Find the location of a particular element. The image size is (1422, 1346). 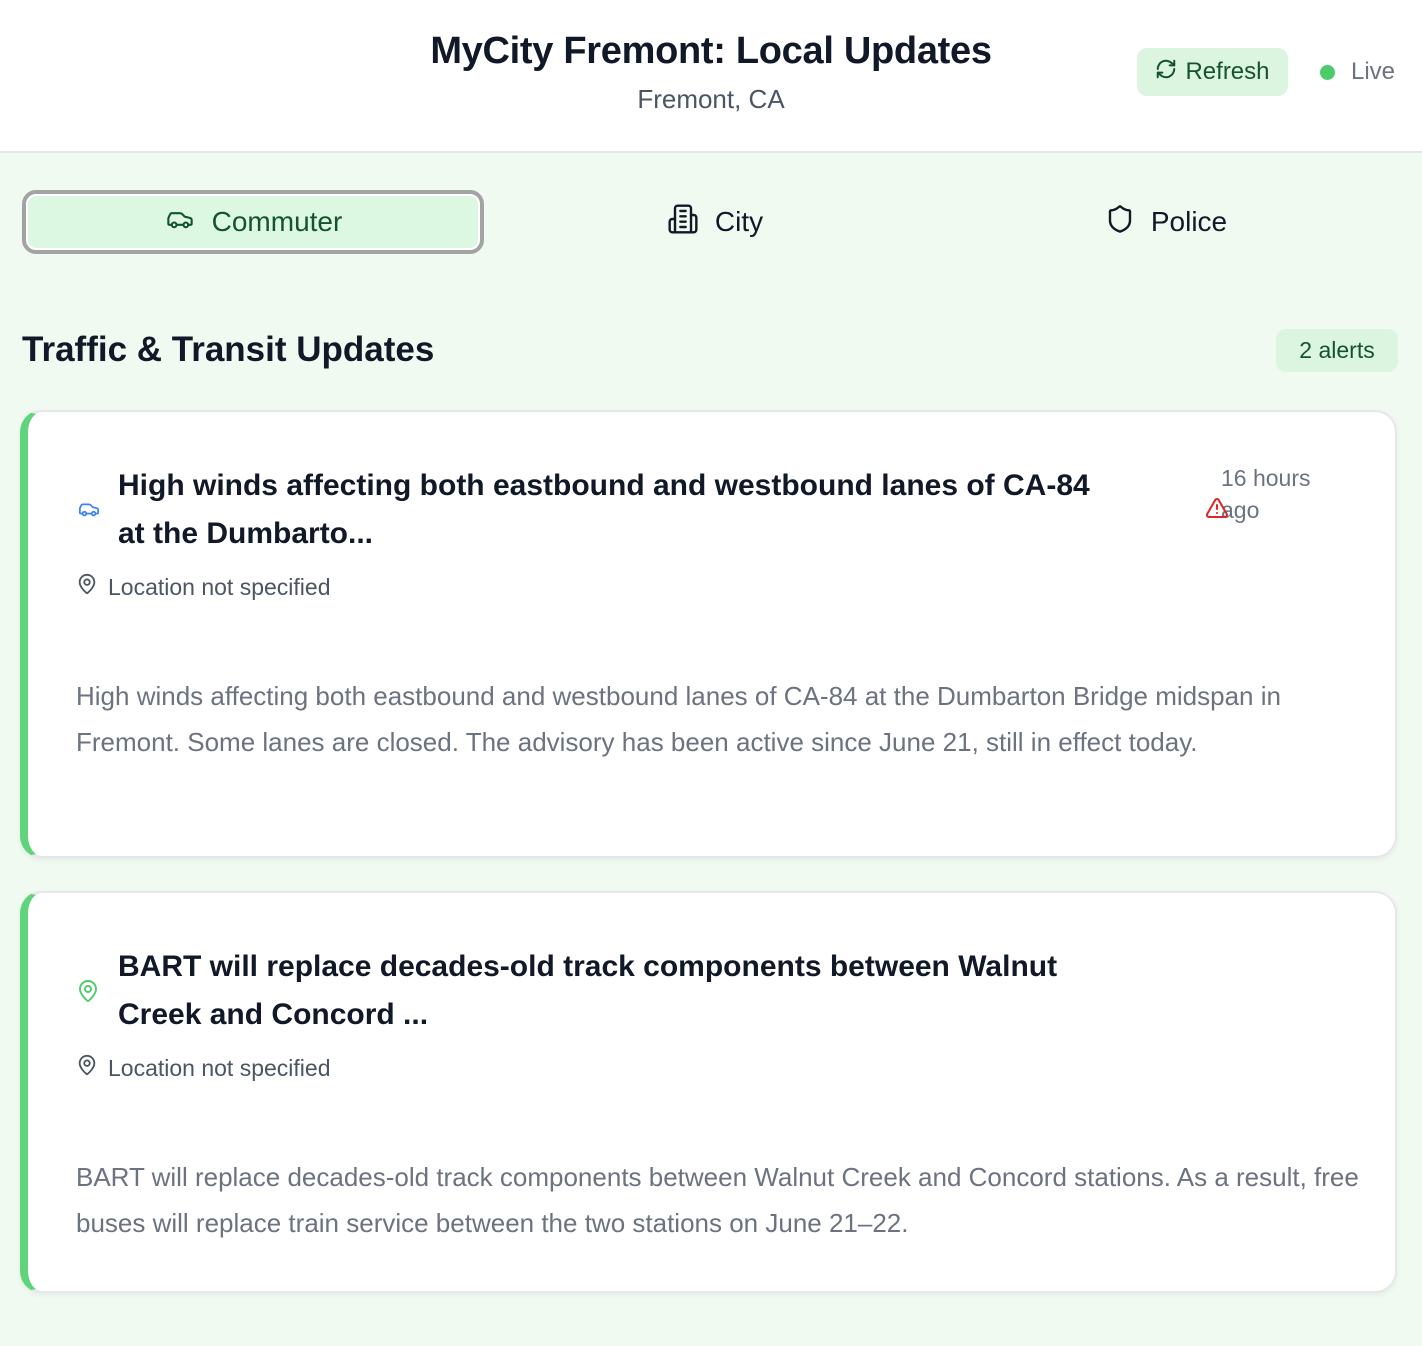

refresh-button: Refresh is located at coordinates (1212, 72).